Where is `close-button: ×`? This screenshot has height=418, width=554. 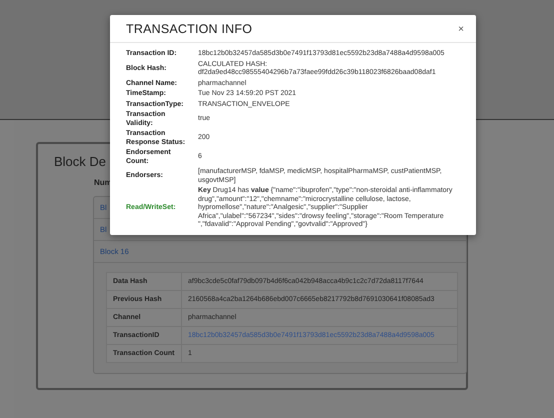 close-button: × is located at coordinates (461, 29).